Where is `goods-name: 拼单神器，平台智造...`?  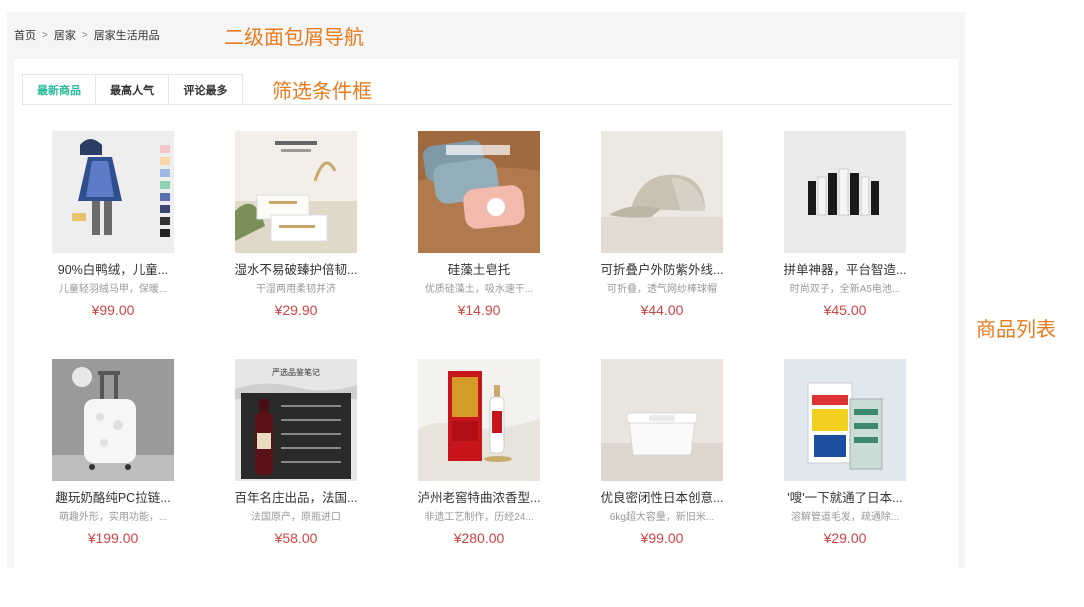
goods-name: 拼单神器，平台智造... is located at coordinates (845, 270).